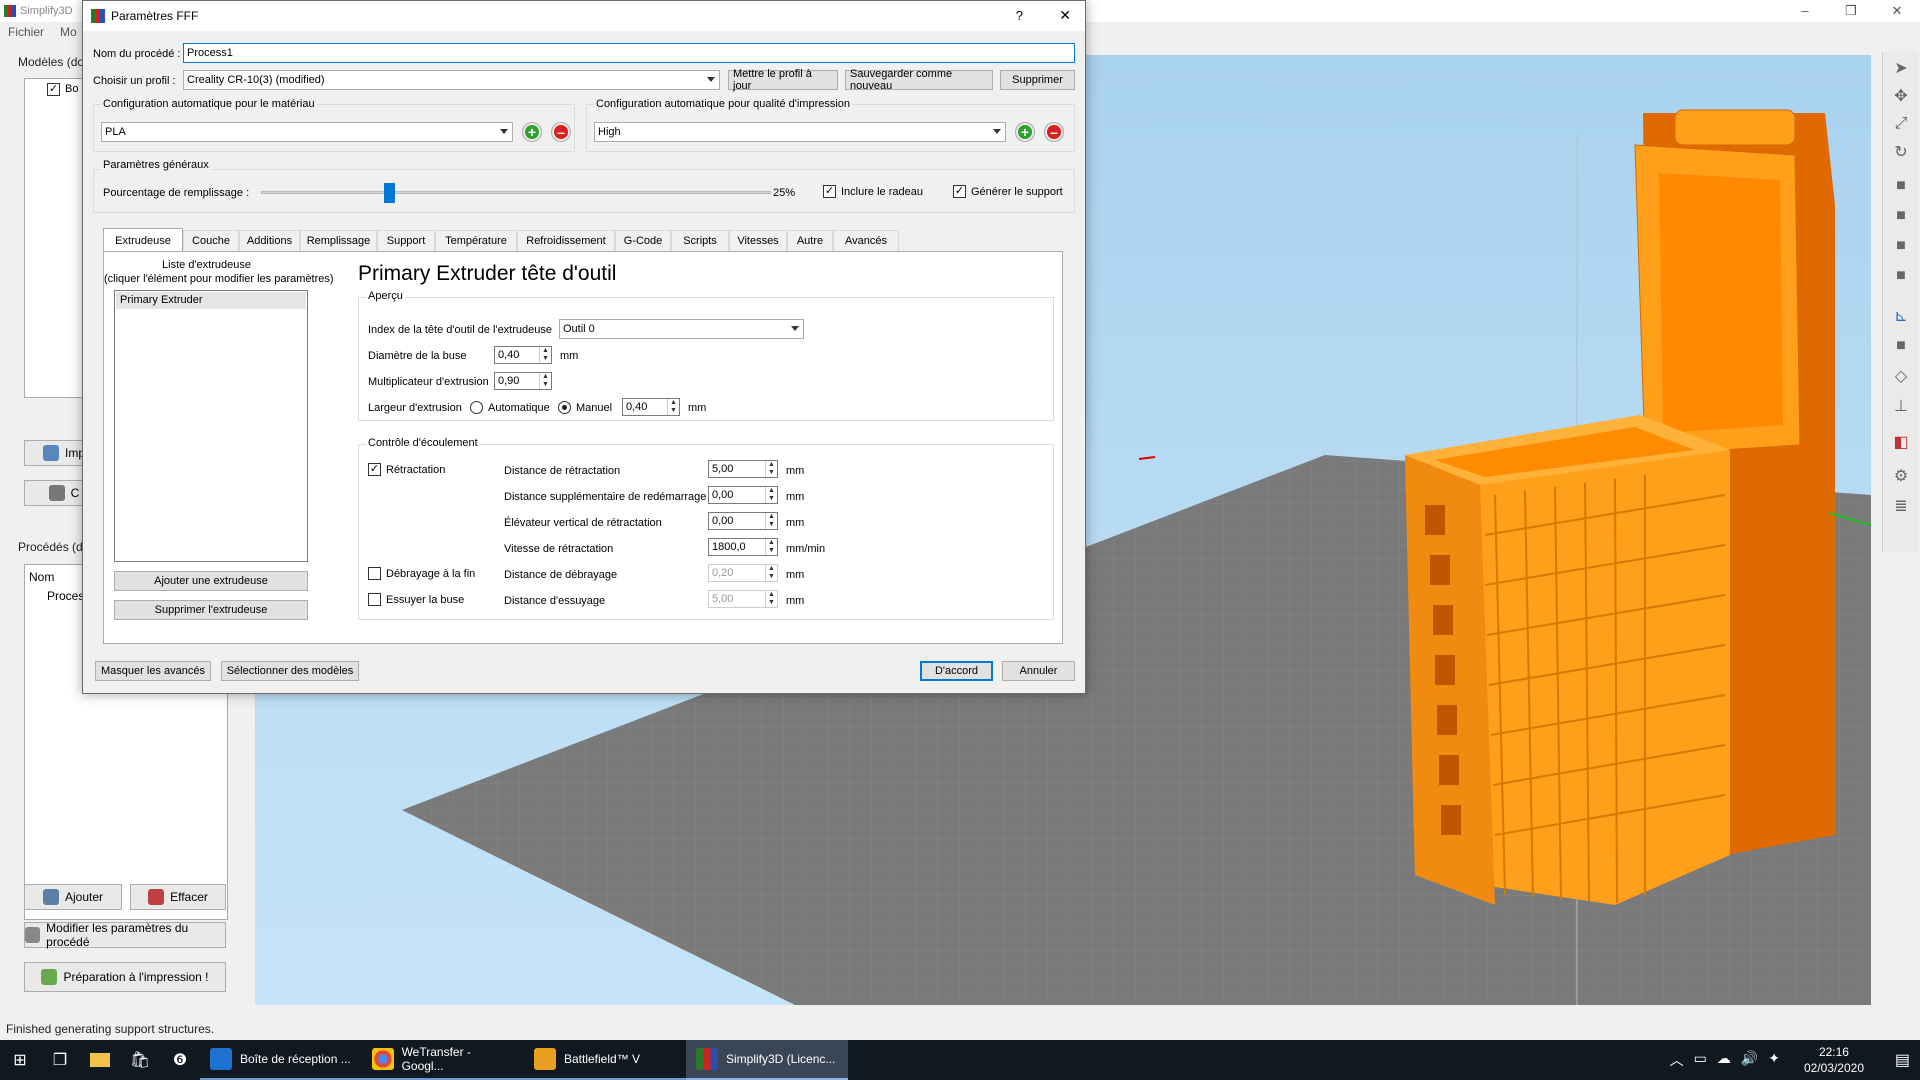 The width and height of the screenshot is (1920, 1080). Describe the element at coordinates (143, 240) in the screenshot. I see `tab-extruder: Extrudeuse` at that location.